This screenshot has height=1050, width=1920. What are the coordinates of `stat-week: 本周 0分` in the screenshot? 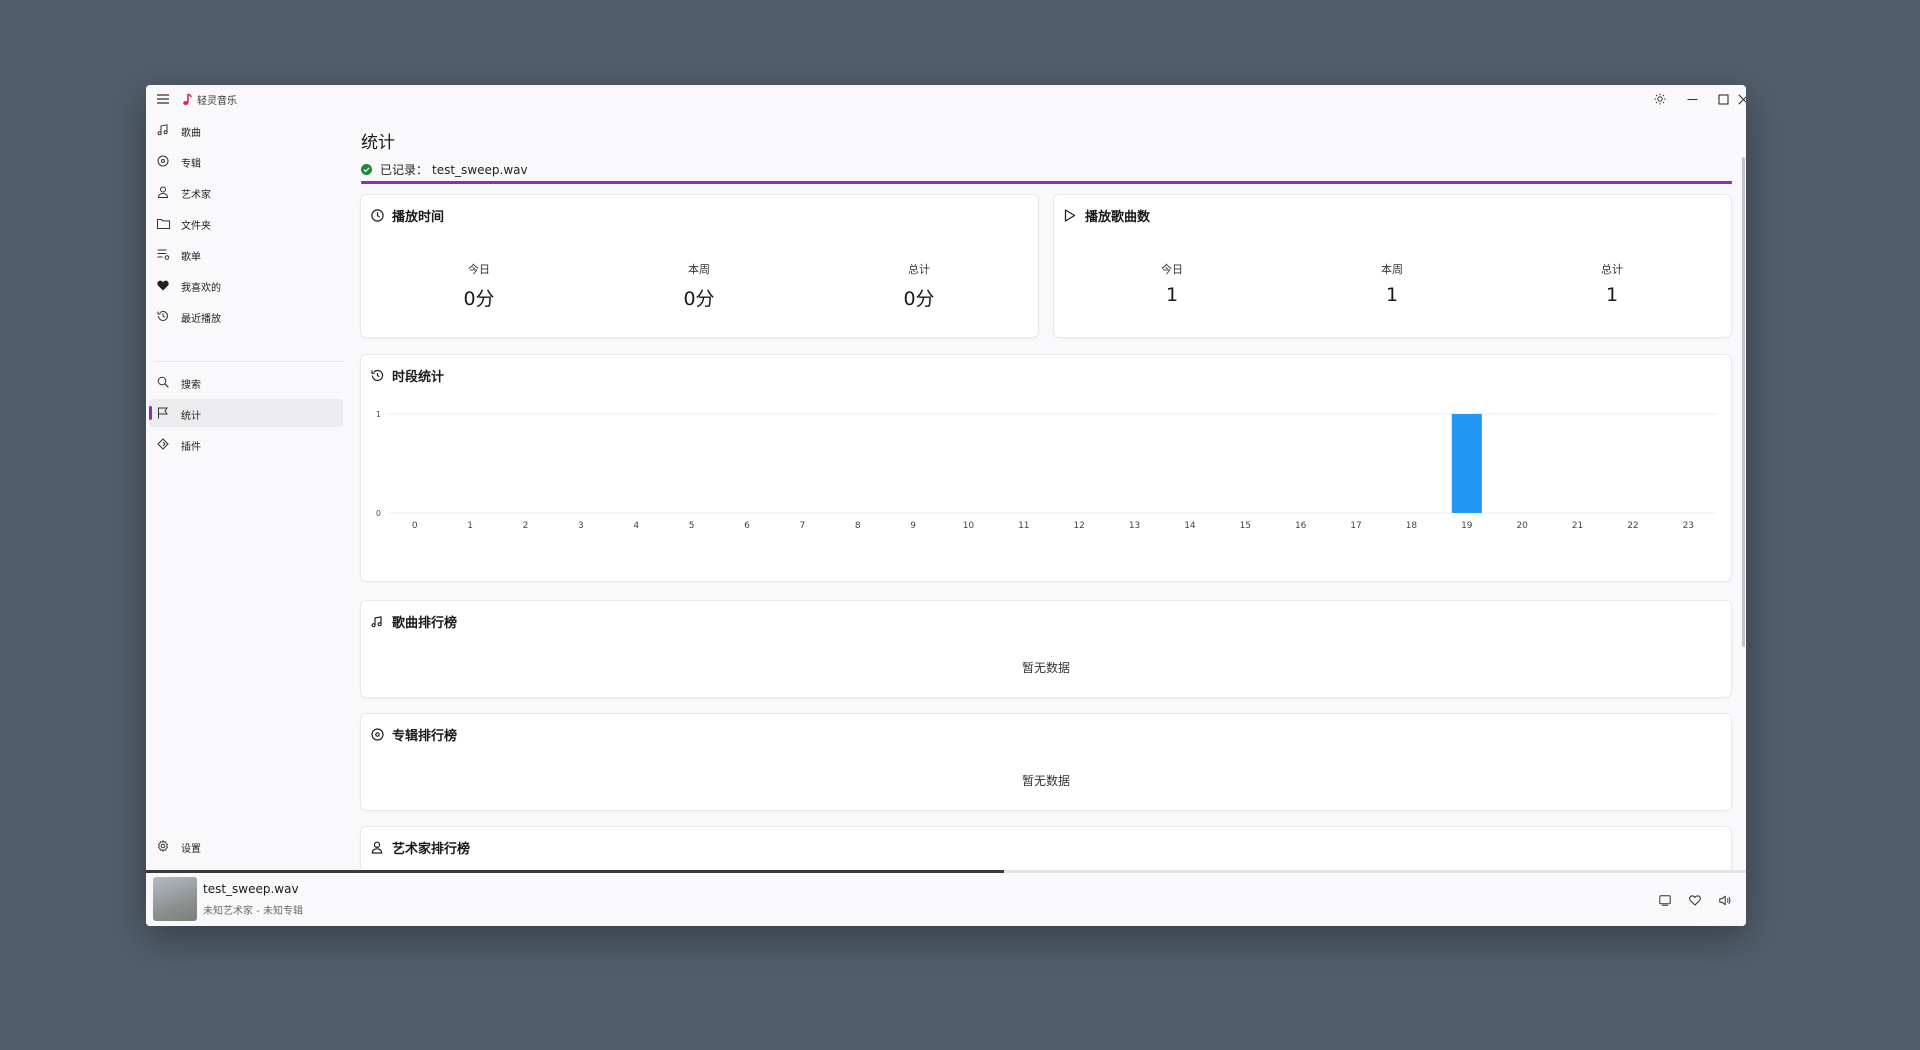 It's located at (699, 286).